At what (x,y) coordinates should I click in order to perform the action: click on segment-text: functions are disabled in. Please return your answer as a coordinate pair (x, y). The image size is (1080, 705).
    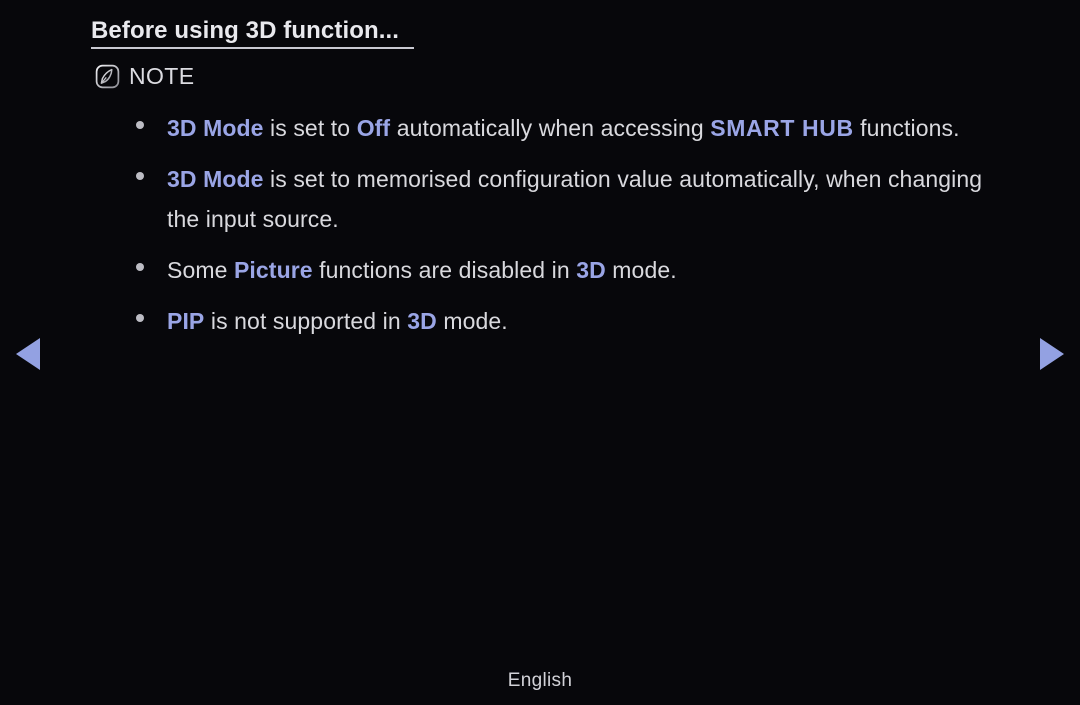
    Looking at the image, I should click on (444, 270).